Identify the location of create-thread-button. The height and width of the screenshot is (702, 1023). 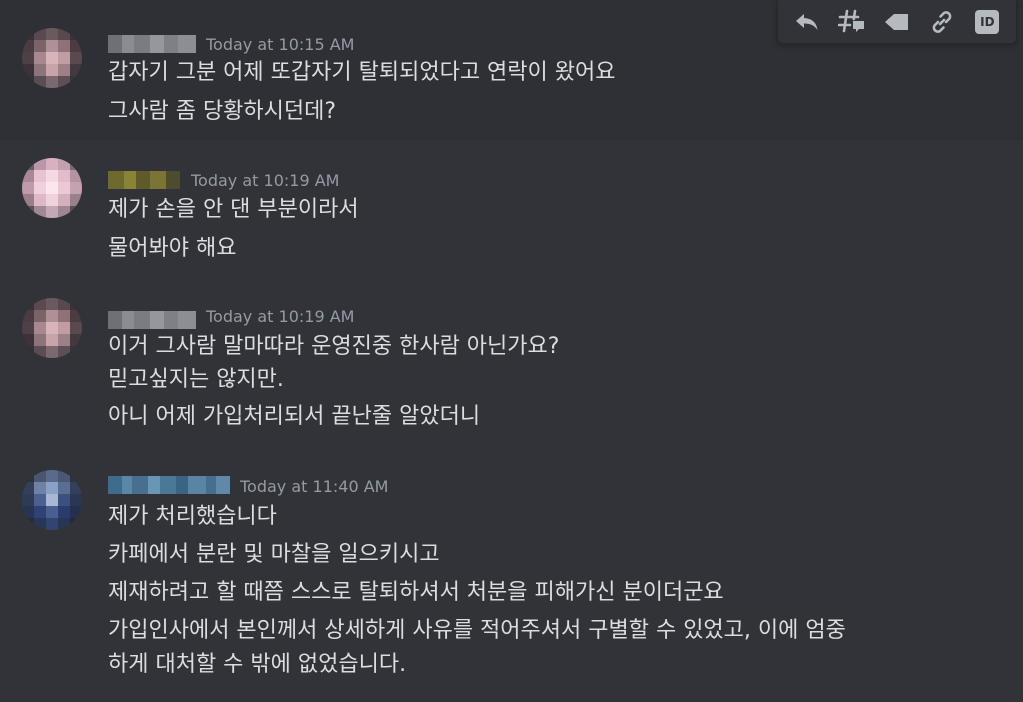
(852, 22).